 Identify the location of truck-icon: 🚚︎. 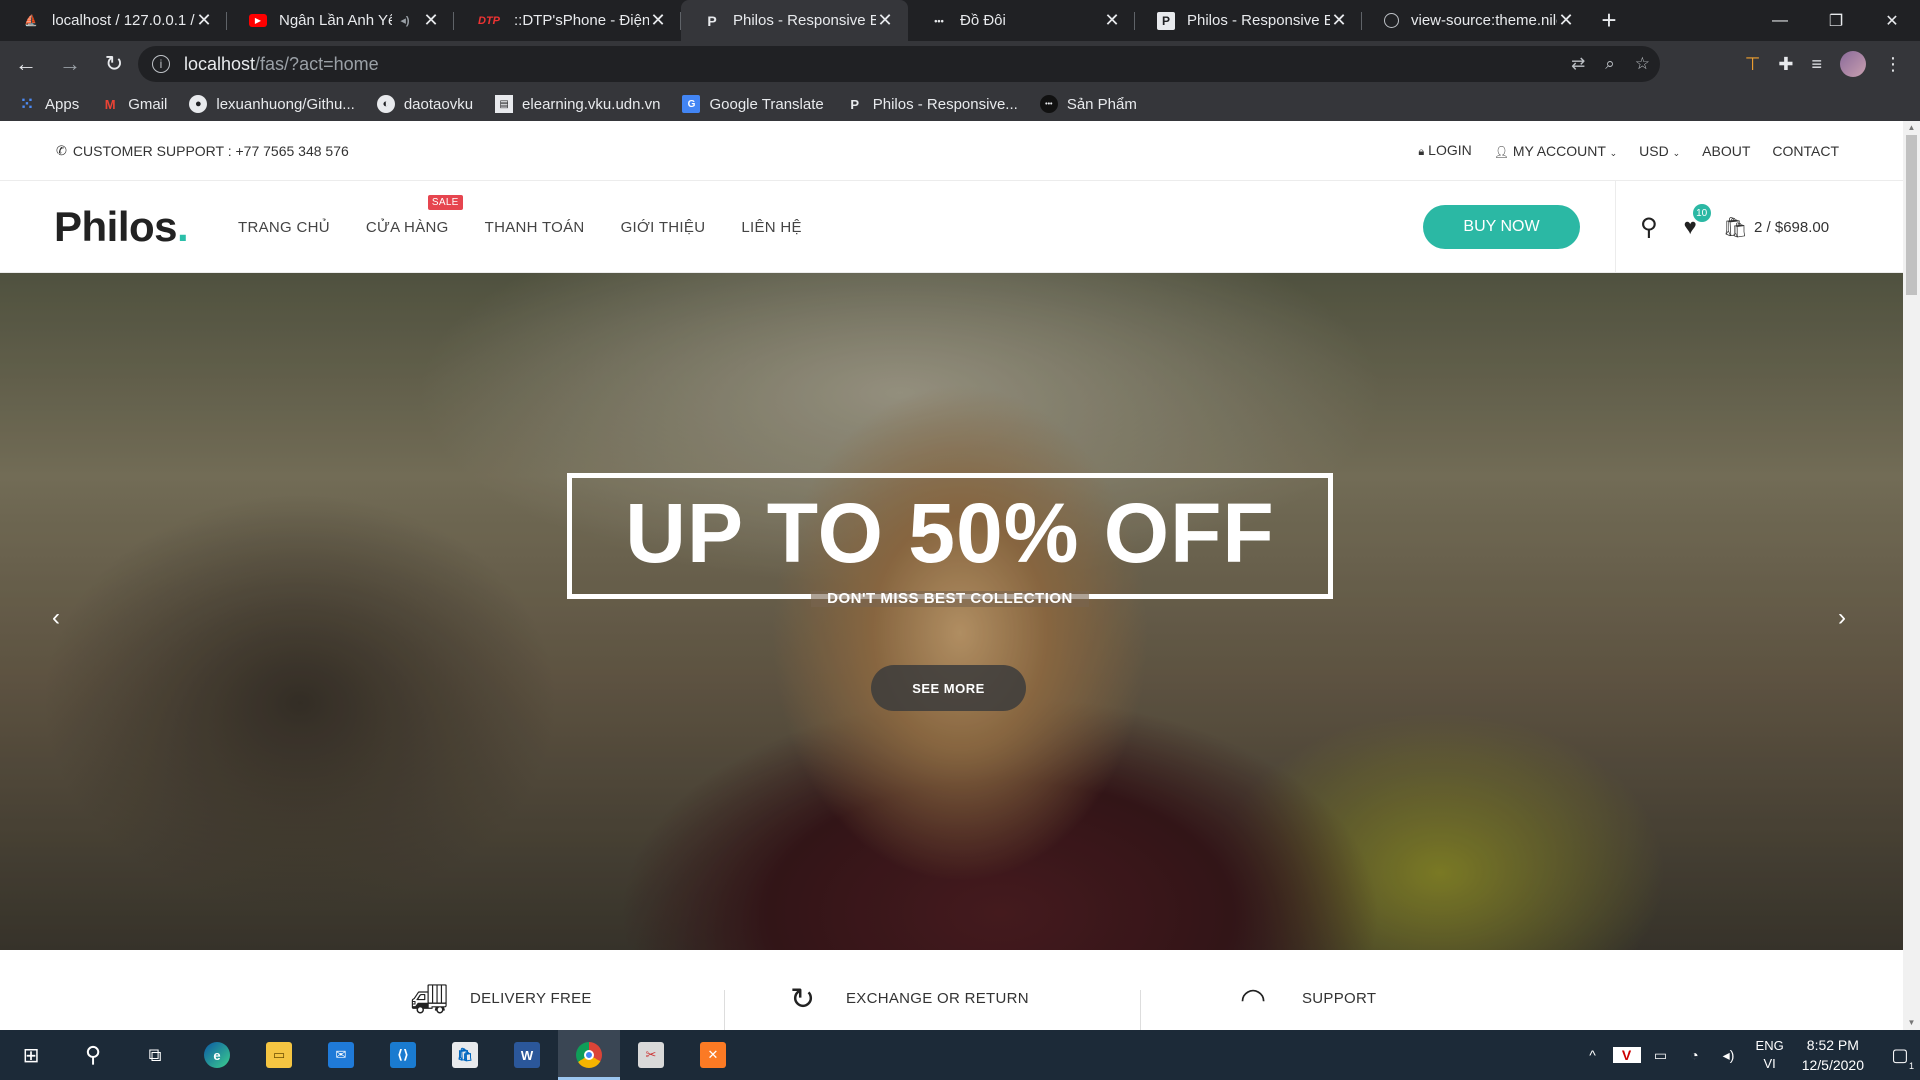
(429, 999).